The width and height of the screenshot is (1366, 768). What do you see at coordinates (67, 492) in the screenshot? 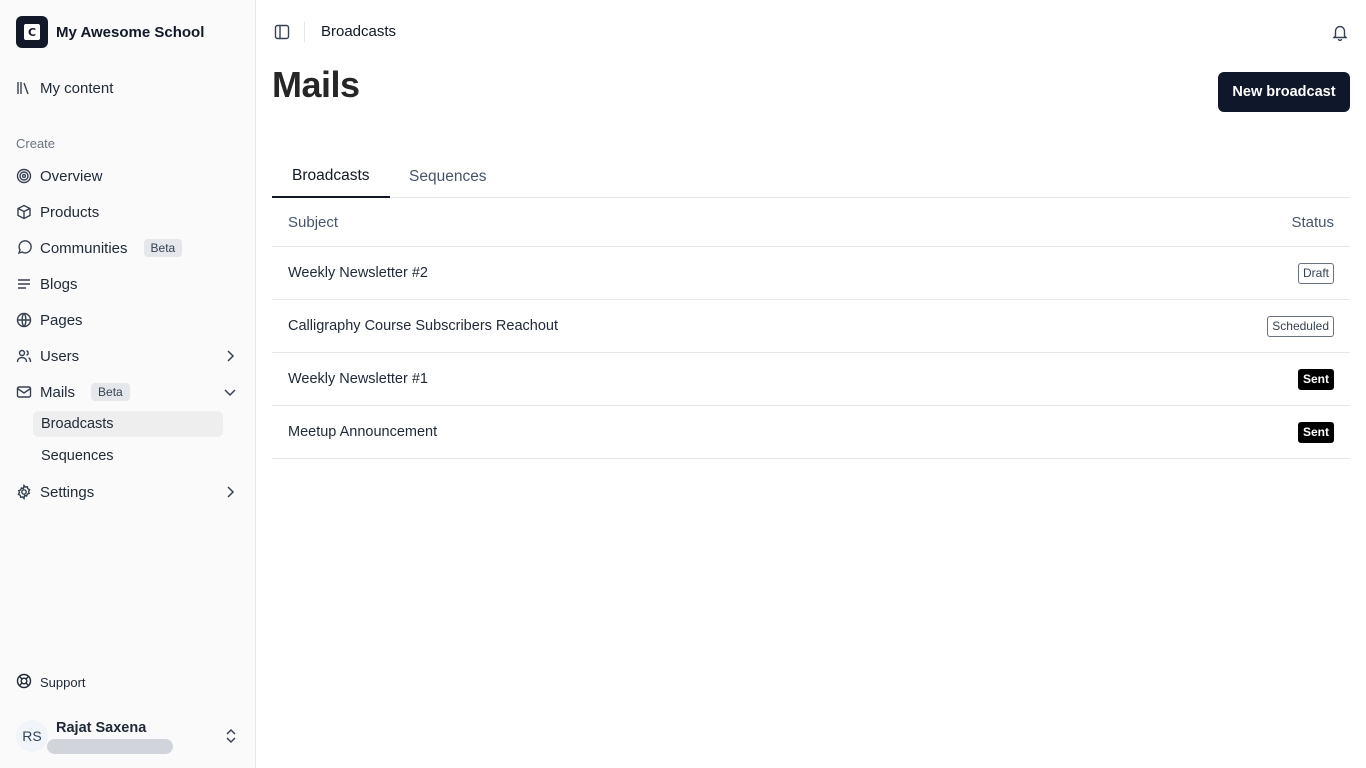
I see `sidebar-item-label: Settings` at bounding box center [67, 492].